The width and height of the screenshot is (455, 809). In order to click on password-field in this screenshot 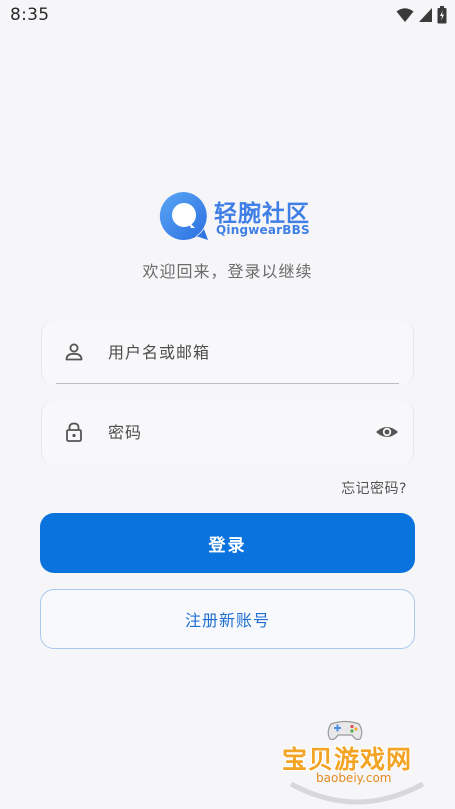, I will do `click(227, 432)`.